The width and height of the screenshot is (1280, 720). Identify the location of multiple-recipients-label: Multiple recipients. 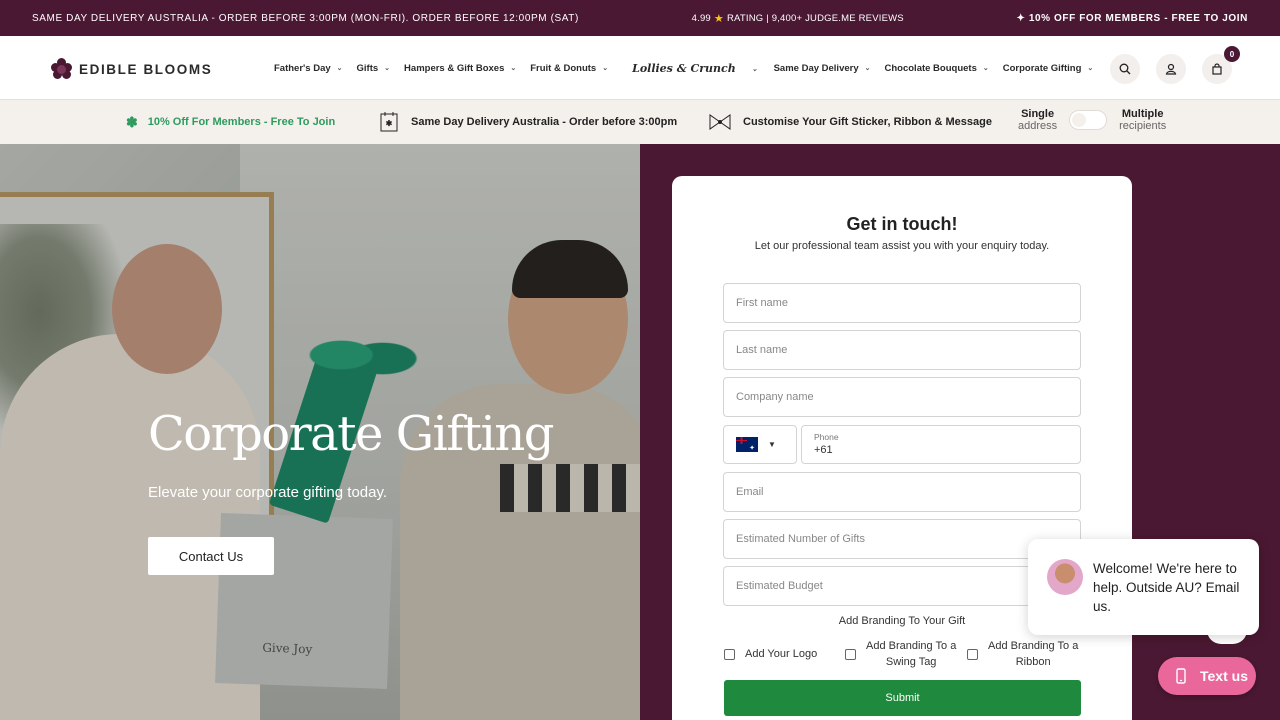
(1143, 120).